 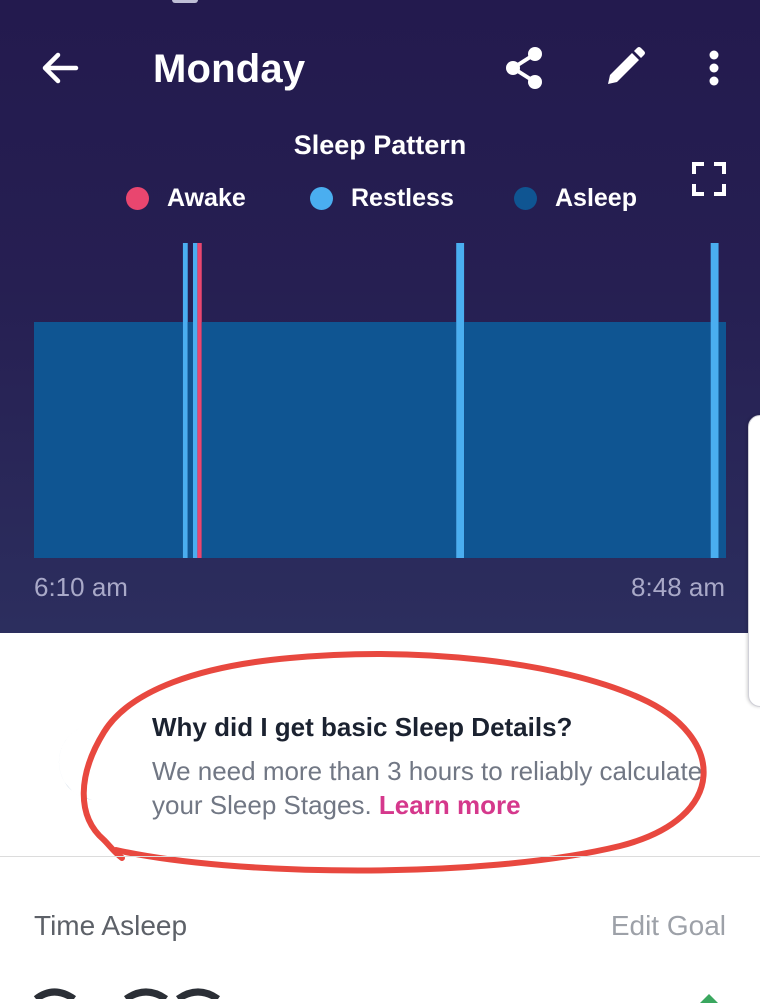 I want to click on status-bar-indicator, so click(x=185, y=1).